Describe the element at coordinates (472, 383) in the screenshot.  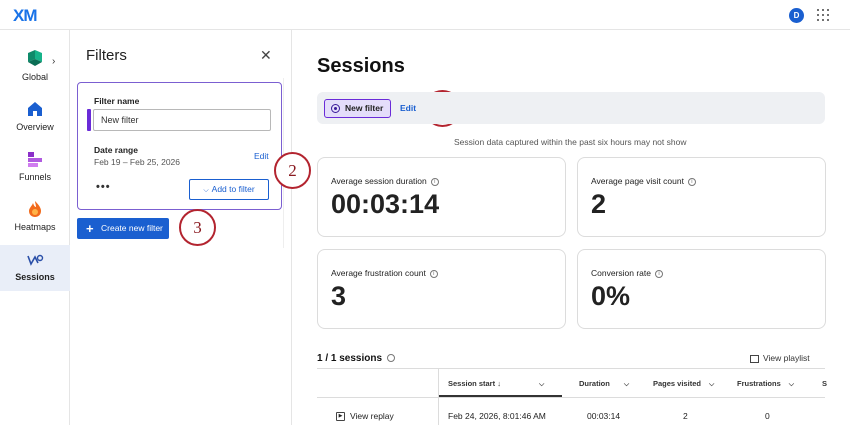
I see `column-label: Session start` at that location.